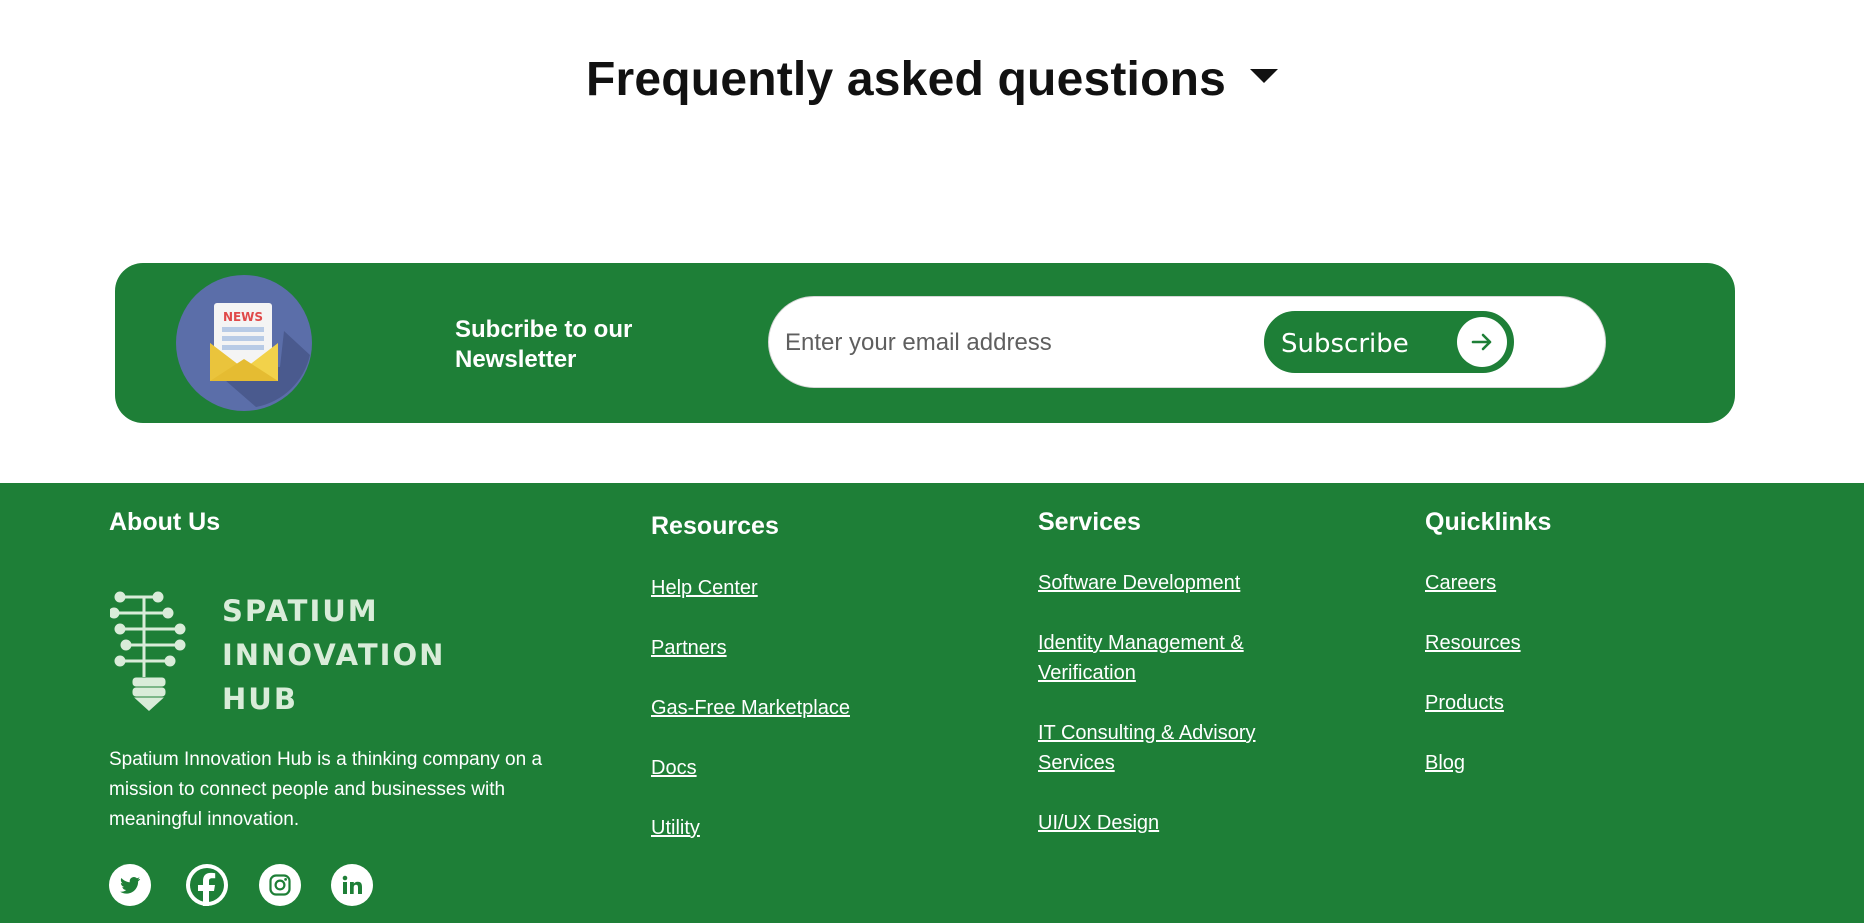 Image resolution: width=1864 pixels, height=923 pixels. I want to click on newsletter-envelope-icon: NEWS, so click(244, 343).